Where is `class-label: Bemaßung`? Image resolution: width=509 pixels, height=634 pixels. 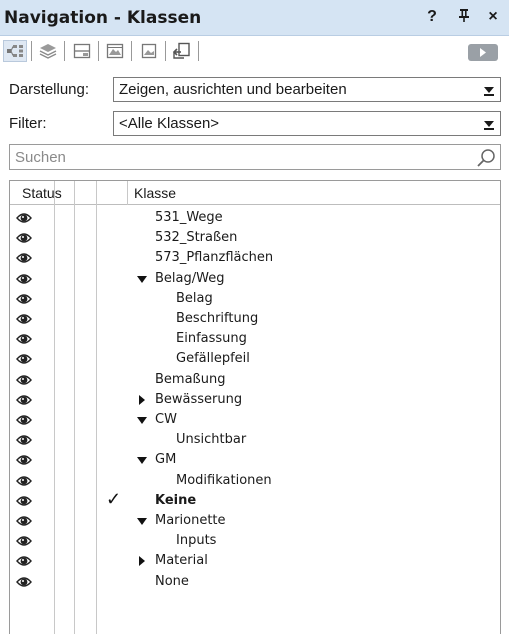
class-label: Bemaßung is located at coordinates (190, 379).